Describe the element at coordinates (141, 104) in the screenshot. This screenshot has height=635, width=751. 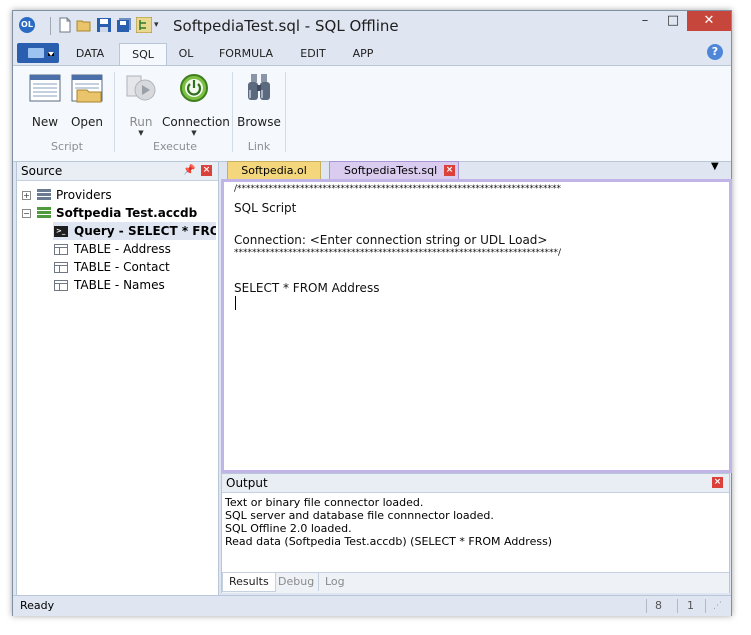
I see `run-button: Run ▼` at that location.